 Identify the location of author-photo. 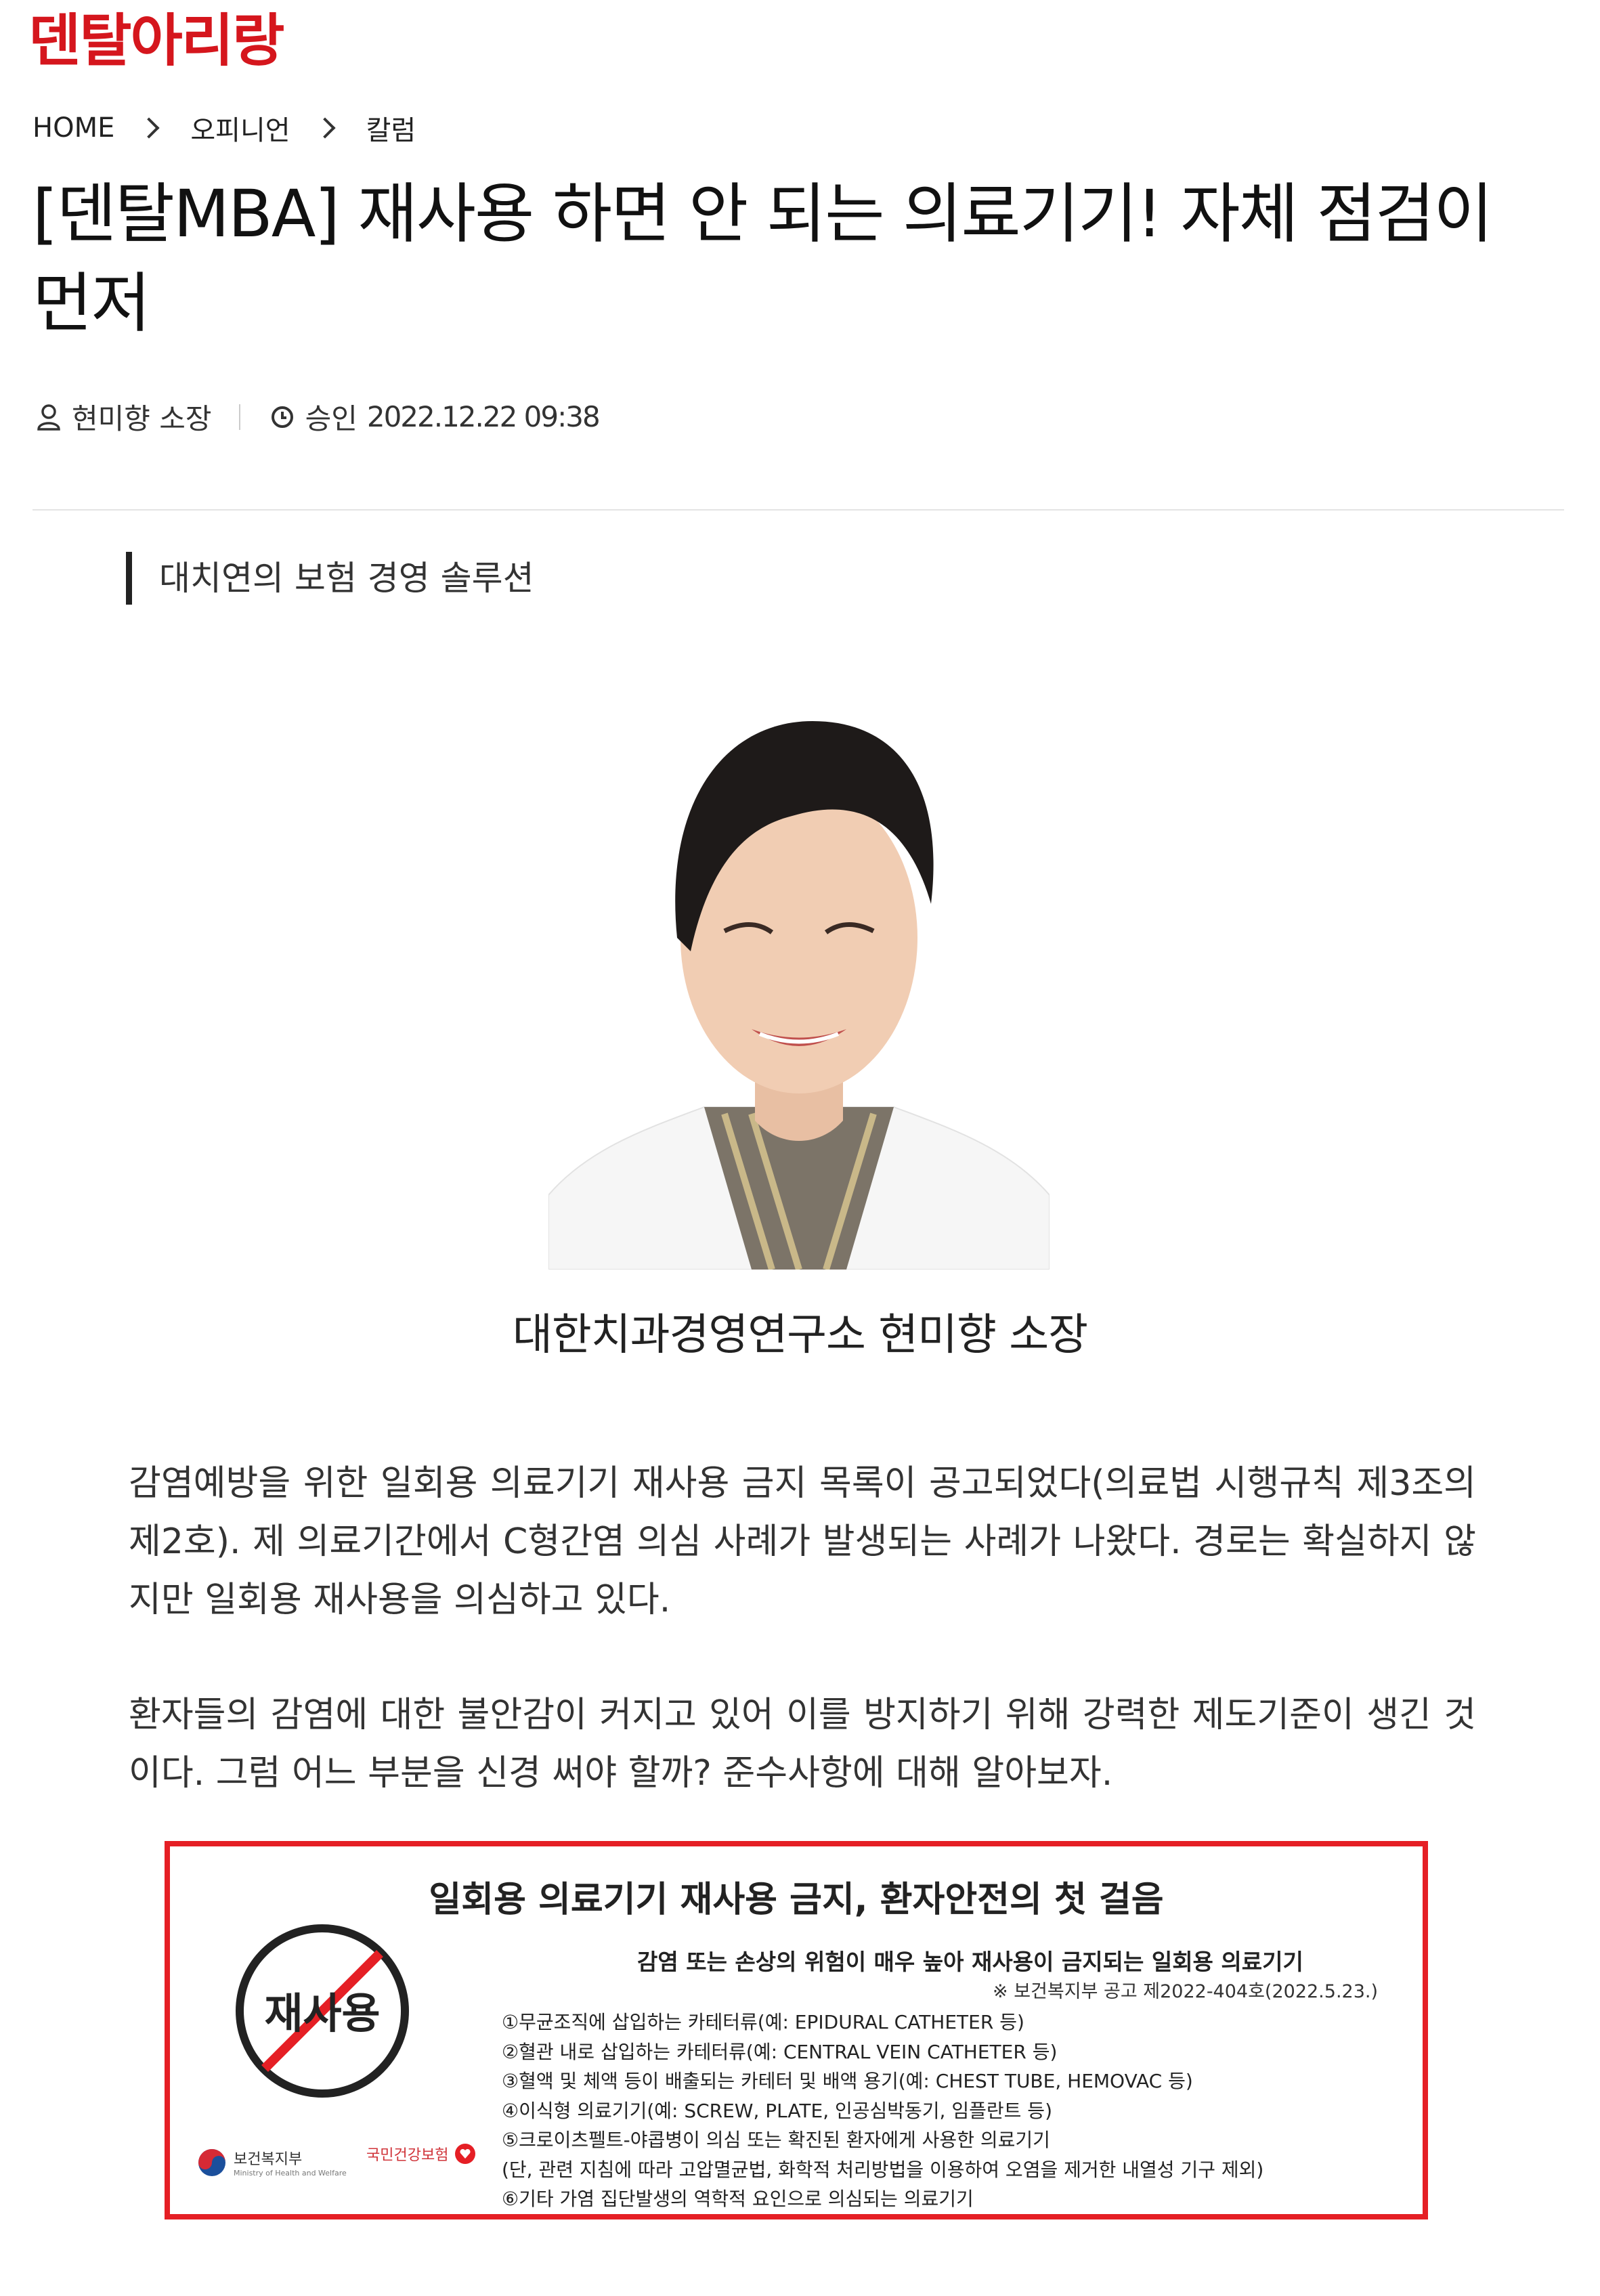
(799, 995).